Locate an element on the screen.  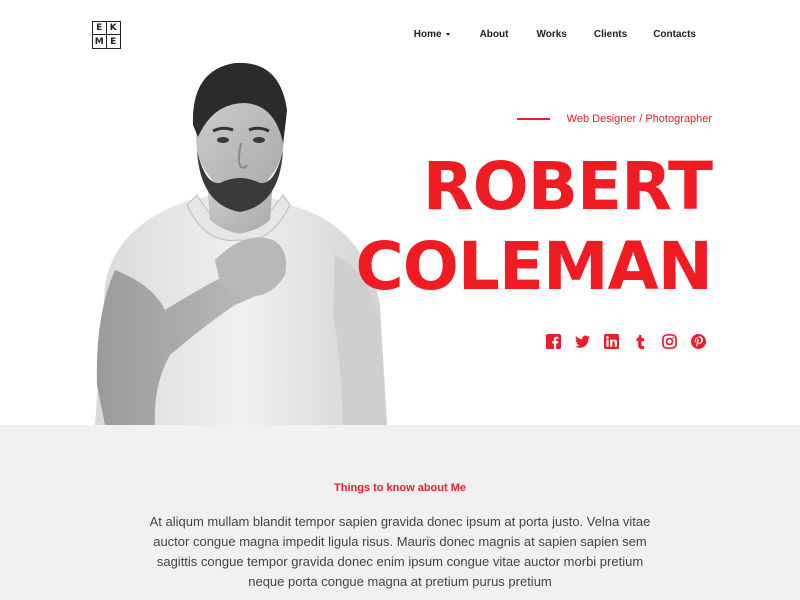
twitter-icon is located at coordinates (582, 341).